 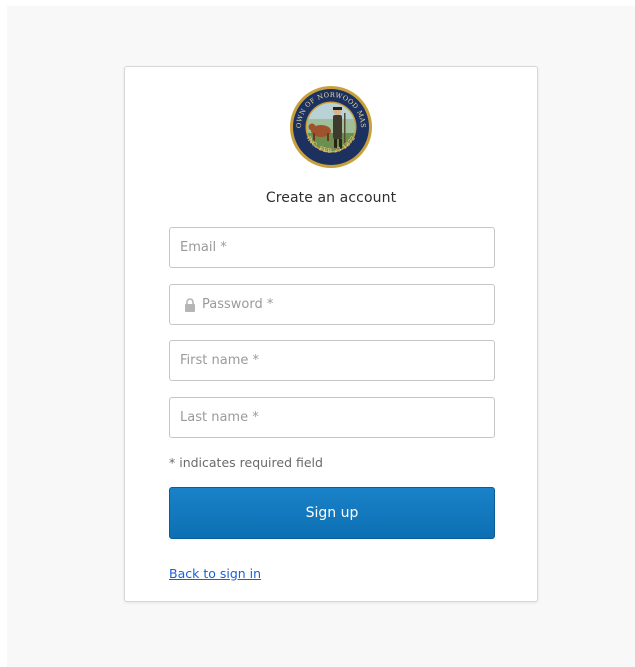 I want to click on required-field-hint: * indicates required field, so click(x=246, y=462).